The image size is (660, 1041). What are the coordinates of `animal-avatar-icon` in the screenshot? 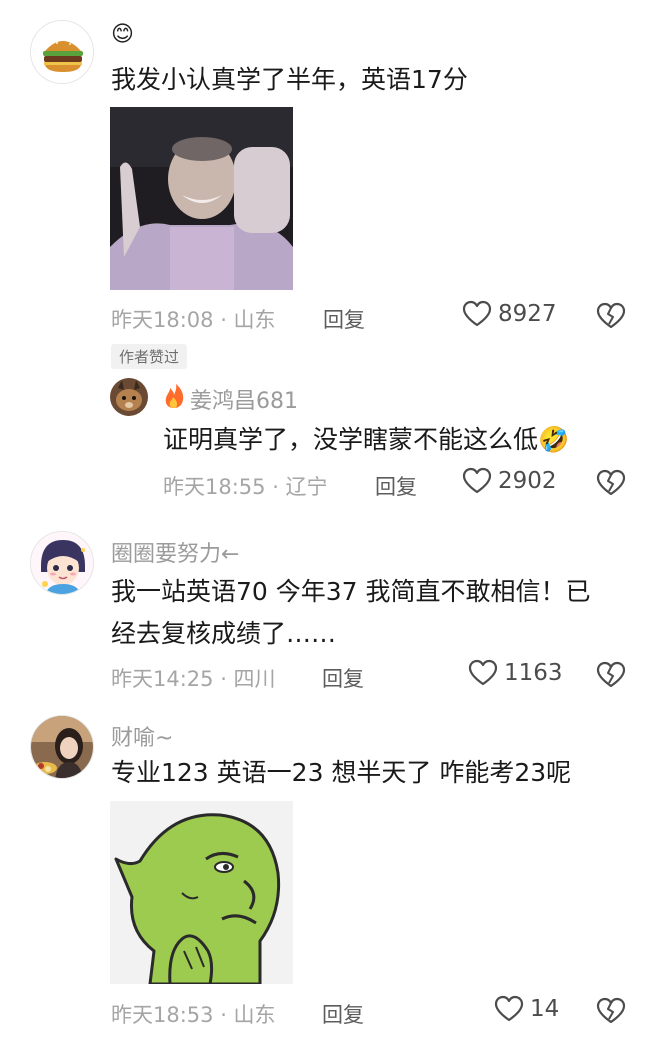 It's located at (129, 397).